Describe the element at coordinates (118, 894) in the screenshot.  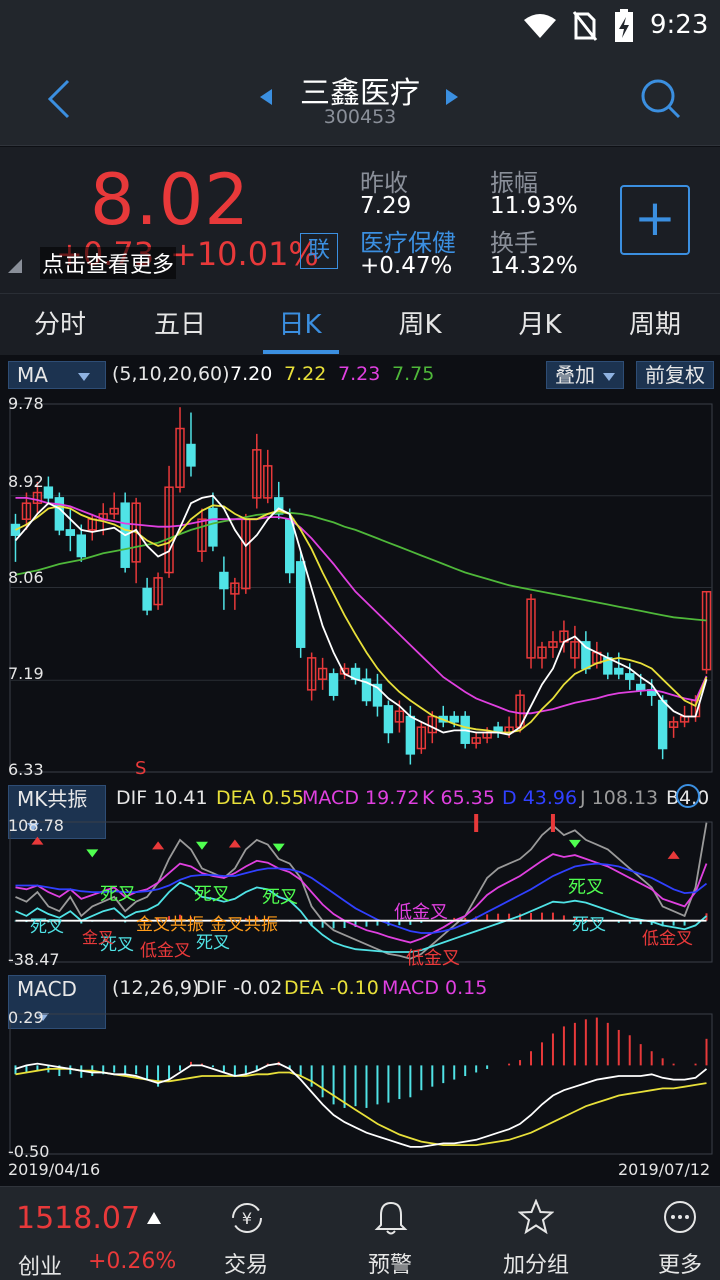
I see `signal-dead-cross-1: 死叉` at that location.